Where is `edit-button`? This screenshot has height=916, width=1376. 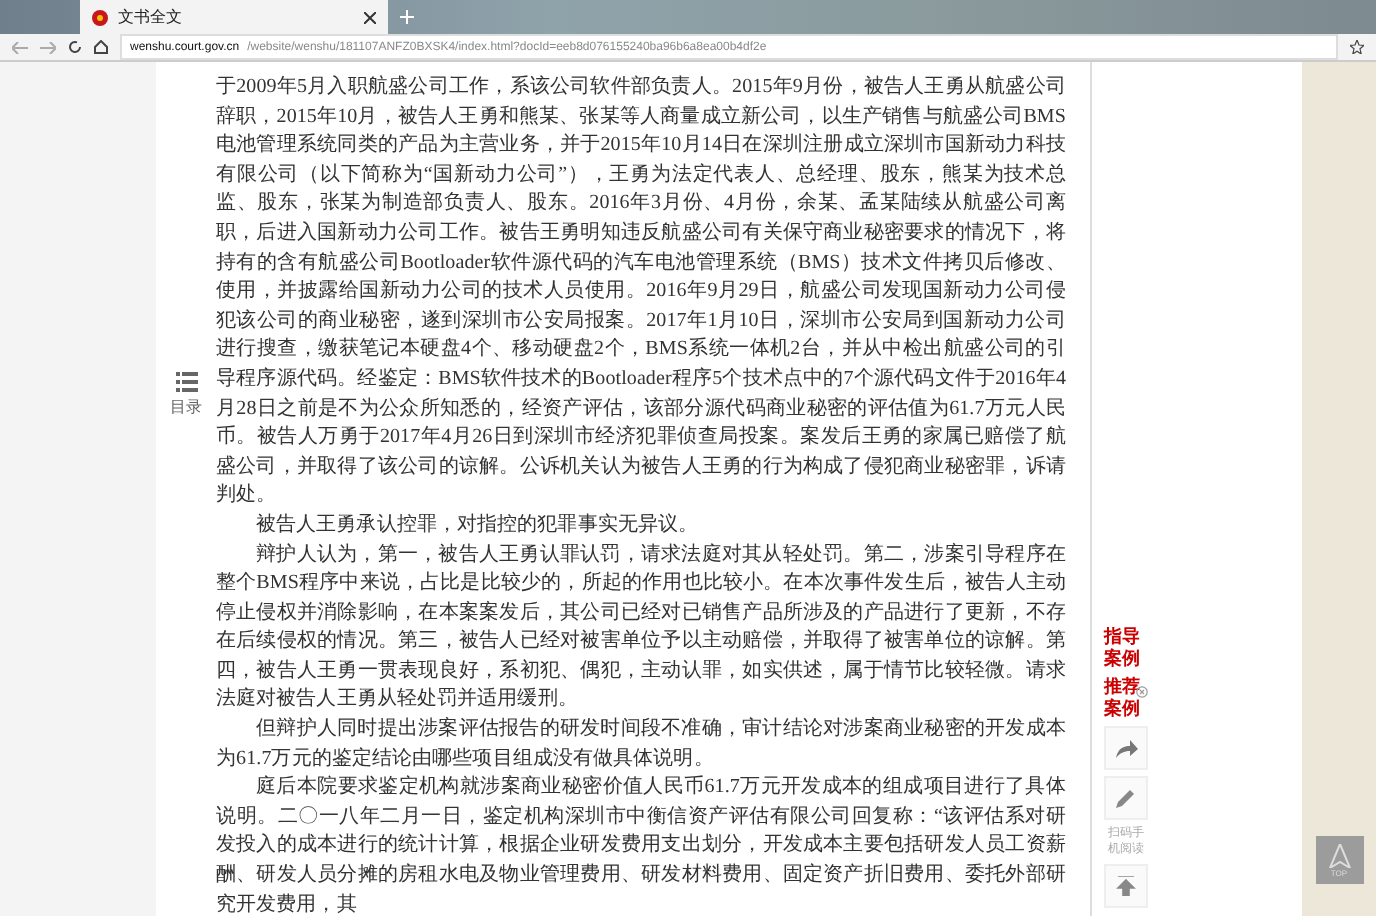
edit-button is located at coordinates (1126, 798).